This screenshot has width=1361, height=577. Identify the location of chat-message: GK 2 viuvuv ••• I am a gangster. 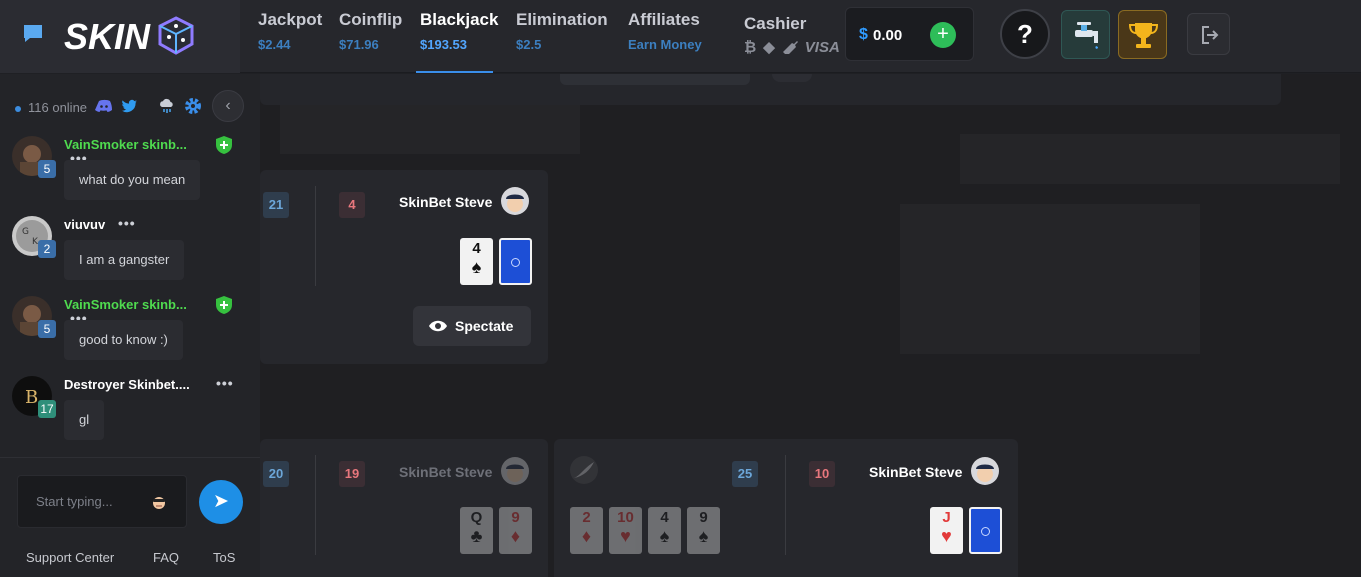
(130, 254).